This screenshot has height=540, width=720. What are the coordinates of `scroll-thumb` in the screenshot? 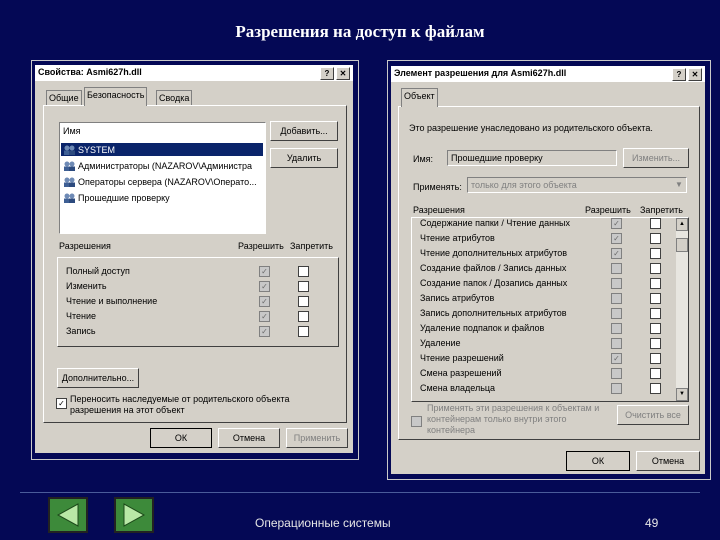 It's located at (682, 245).